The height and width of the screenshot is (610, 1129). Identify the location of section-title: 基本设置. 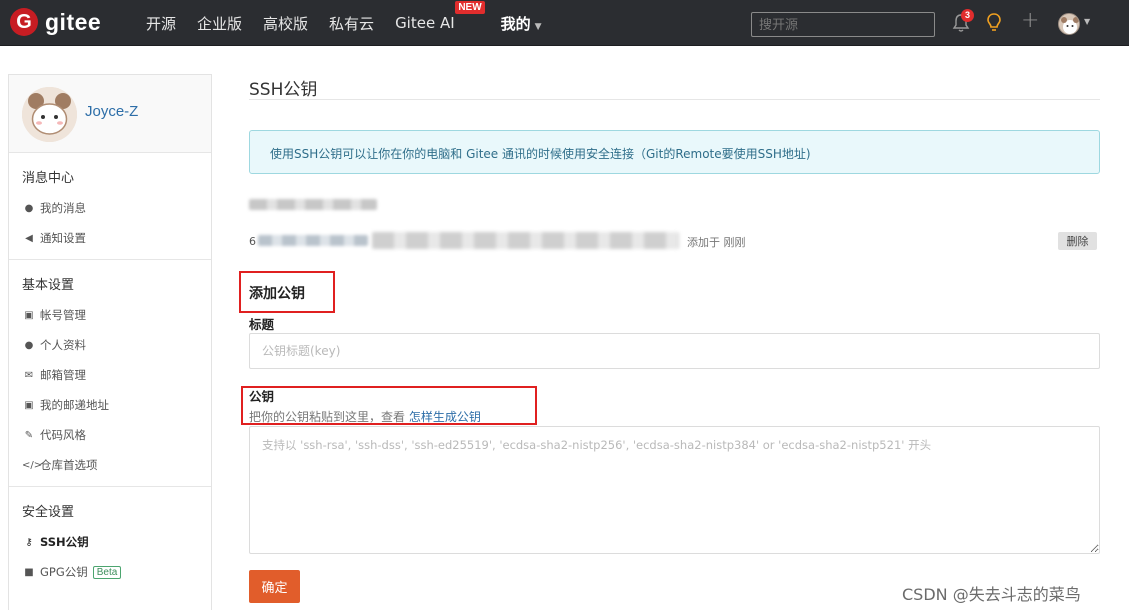
(48, 285).